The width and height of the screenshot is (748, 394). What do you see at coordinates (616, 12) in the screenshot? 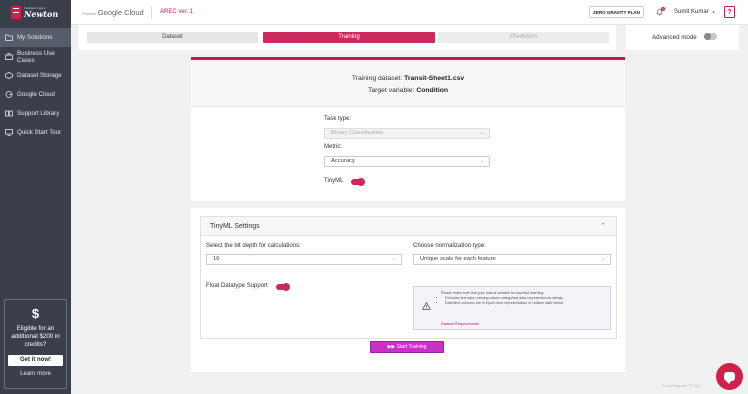
I see `plan-button: ZERO GRAVITY PLAN` at bounding box center [616, 12].